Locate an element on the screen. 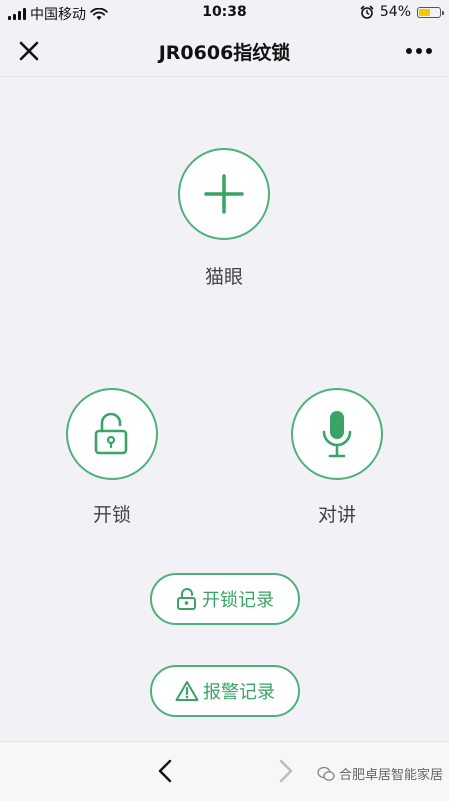 The width and height of the screenshot is (449, 801). page-title: JR0606指纹锁 is located at coordinates (224, 53).